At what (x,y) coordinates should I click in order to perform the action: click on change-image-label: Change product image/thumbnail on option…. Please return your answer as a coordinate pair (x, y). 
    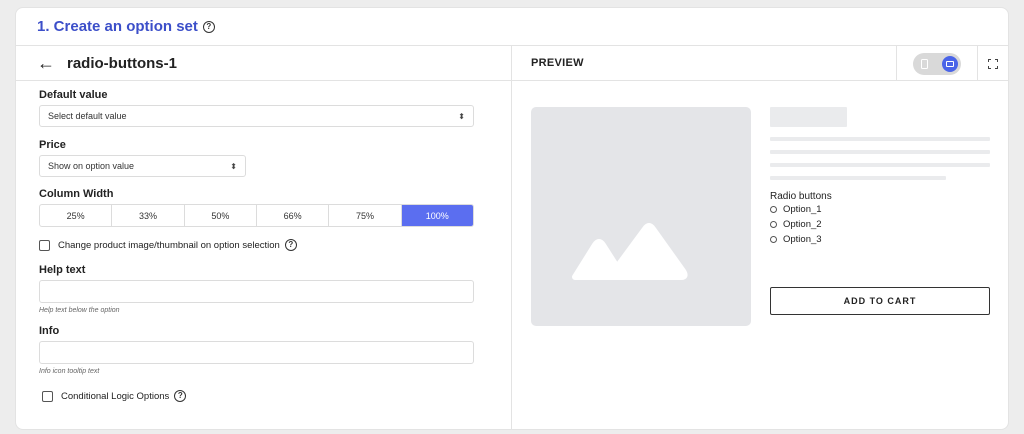
    Looking at the image, I should click on (169, 245).